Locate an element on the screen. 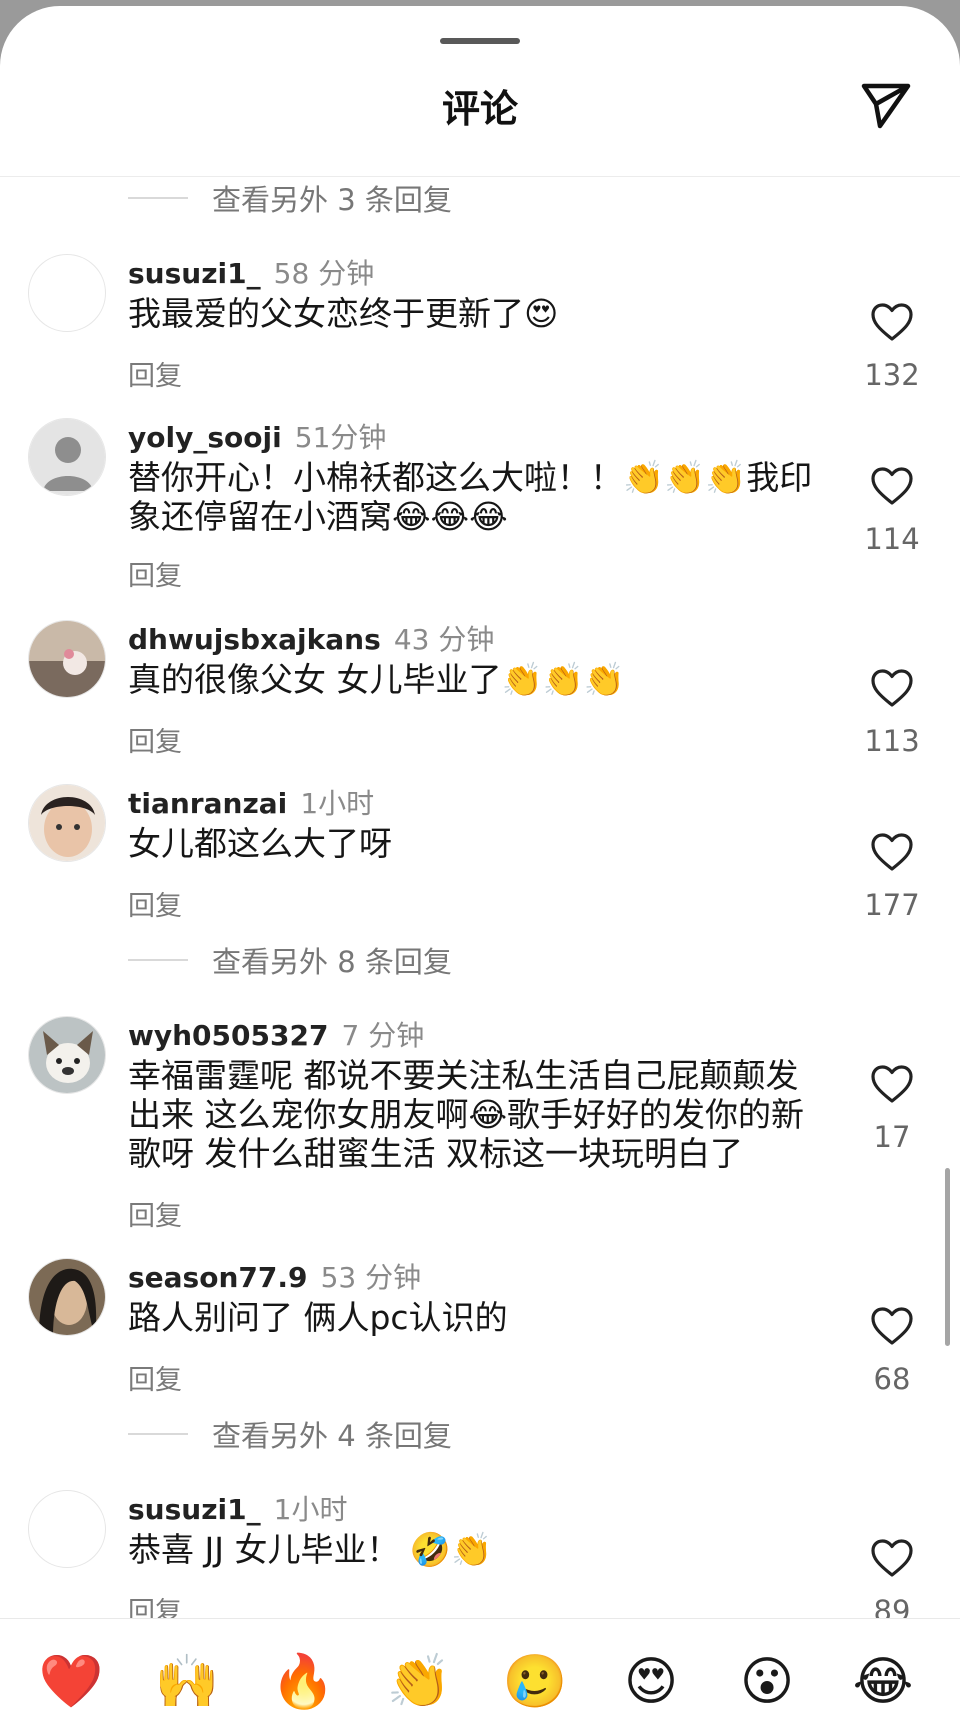 This screenshot has width=960, height=1724. comment-header: susuzi1_ 1小时 is located at coordinates (238, 1508).